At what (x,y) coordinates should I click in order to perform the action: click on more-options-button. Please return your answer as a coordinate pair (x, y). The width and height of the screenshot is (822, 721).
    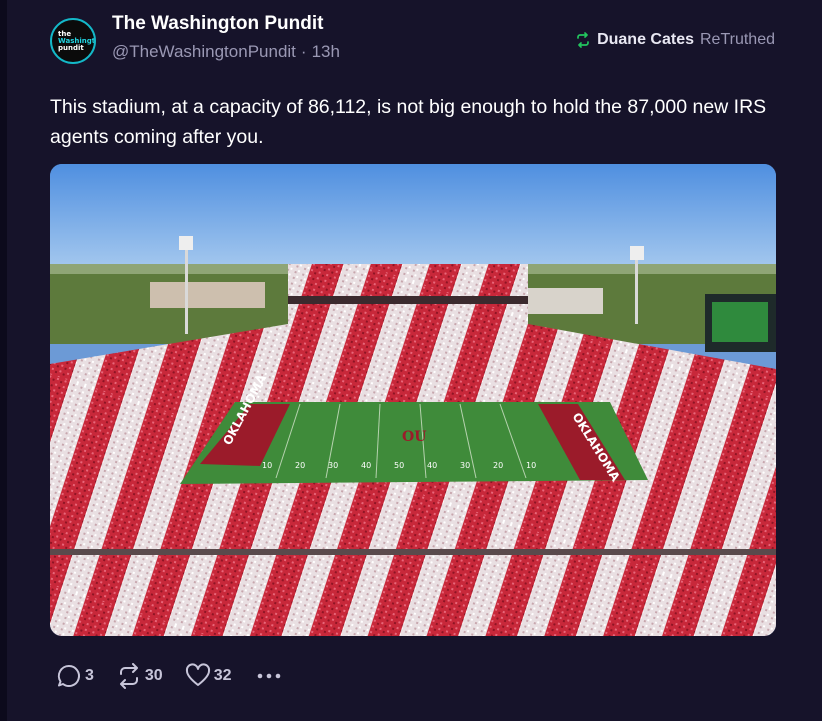
    Looking at the image, I should click on (269, 676).